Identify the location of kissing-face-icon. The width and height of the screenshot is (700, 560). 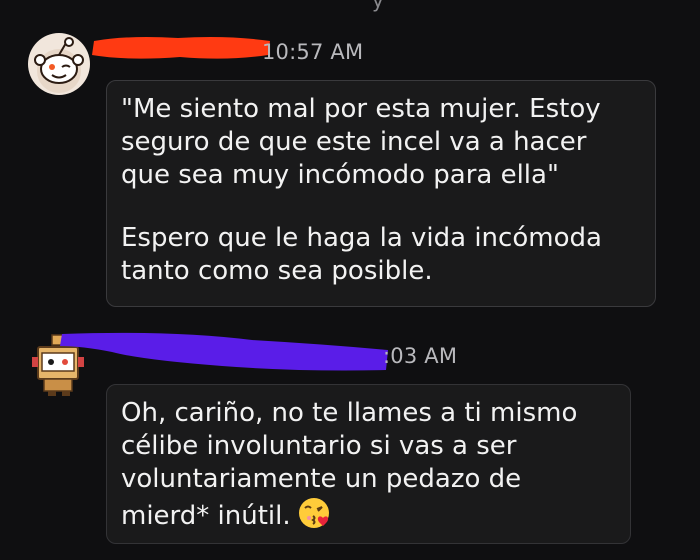
(314, 513).